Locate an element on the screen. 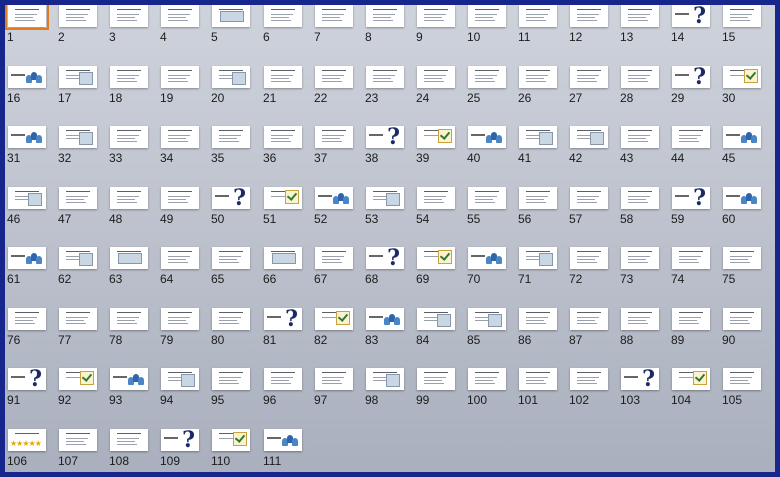  slide-thumbnail-4: 4 is located at coordinates (183, 24).